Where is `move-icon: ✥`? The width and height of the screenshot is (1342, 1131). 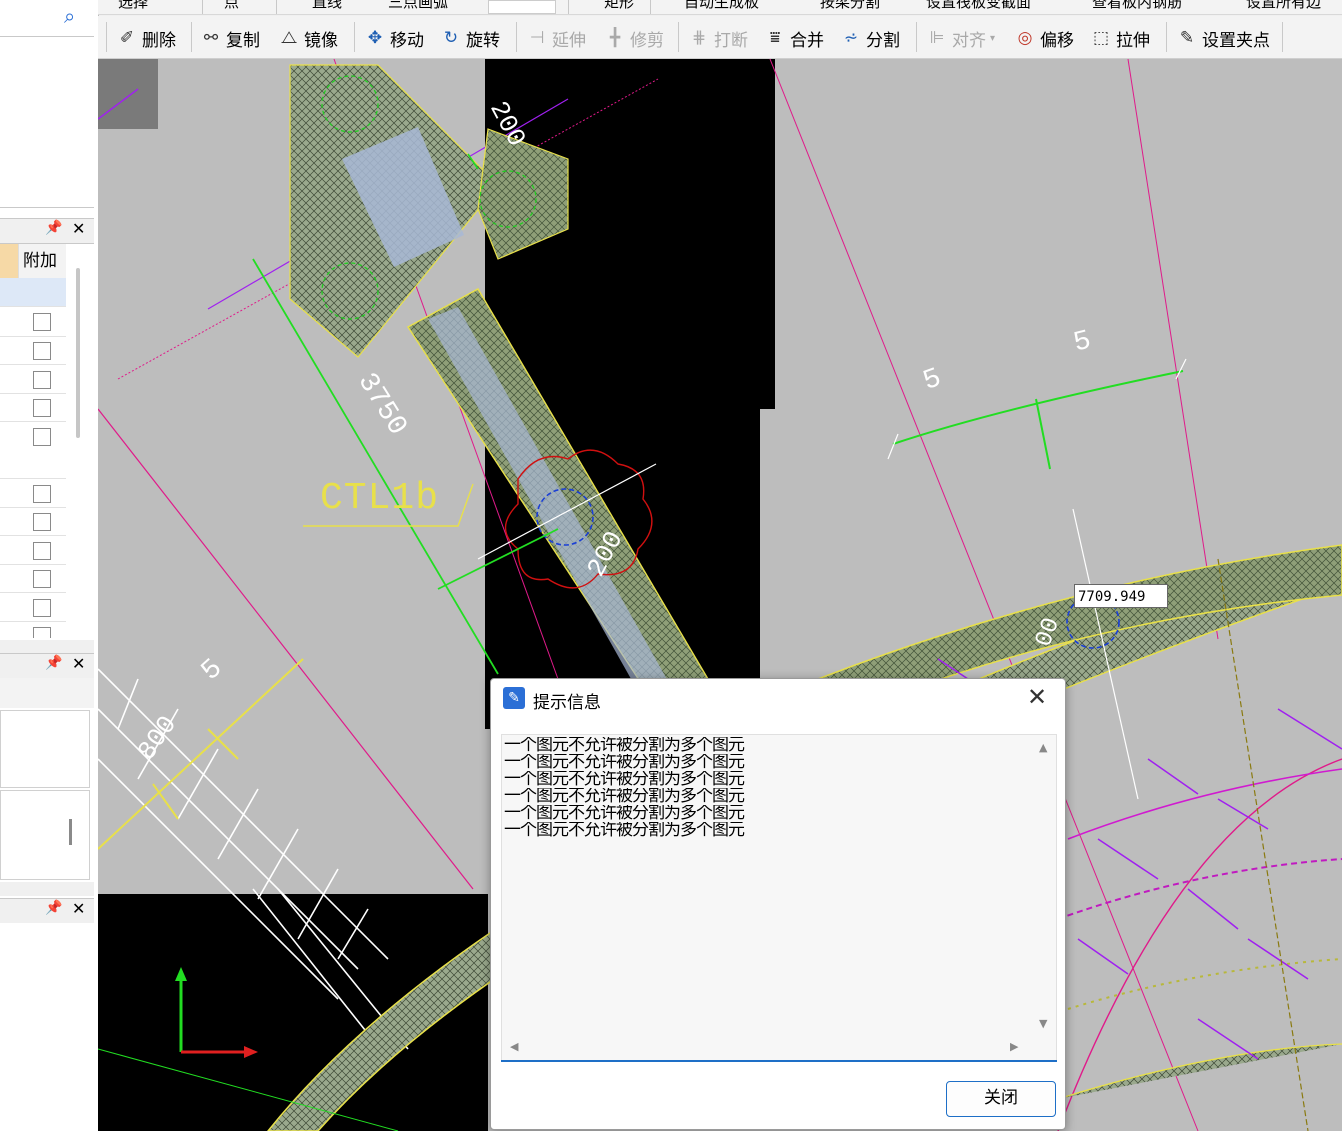 move-icon: ✥ is located at coordinates (375, 38).